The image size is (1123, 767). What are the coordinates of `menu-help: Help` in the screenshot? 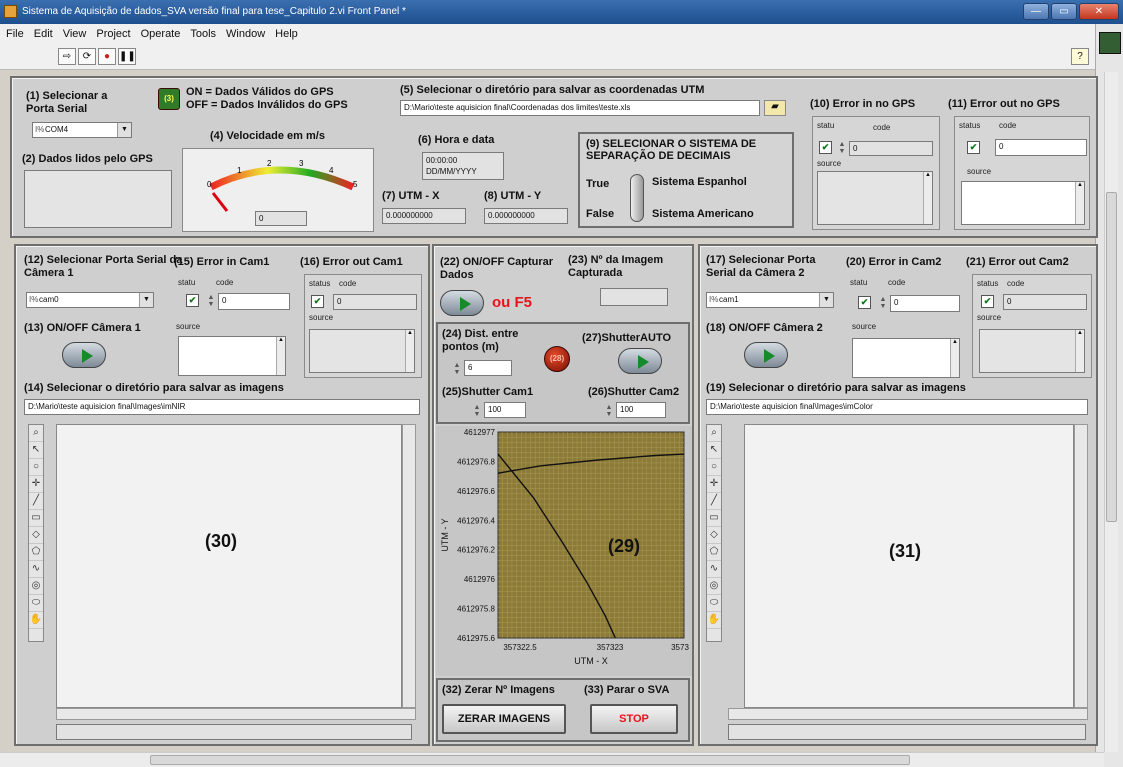 It's located at (286, 34).